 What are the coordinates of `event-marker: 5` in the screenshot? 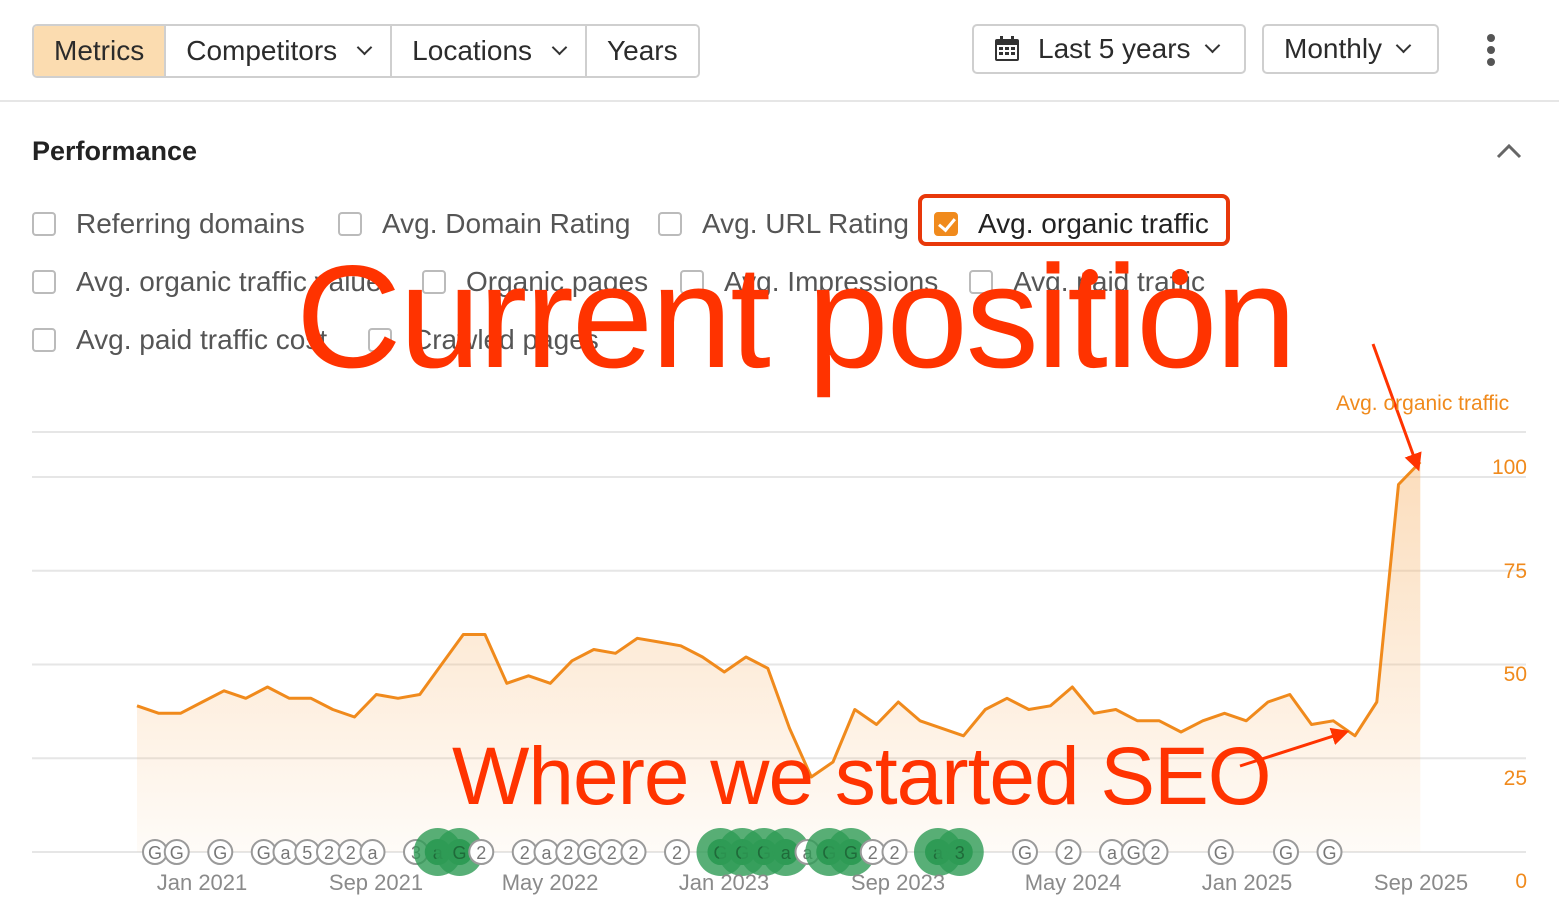 It's located at (307, 852).